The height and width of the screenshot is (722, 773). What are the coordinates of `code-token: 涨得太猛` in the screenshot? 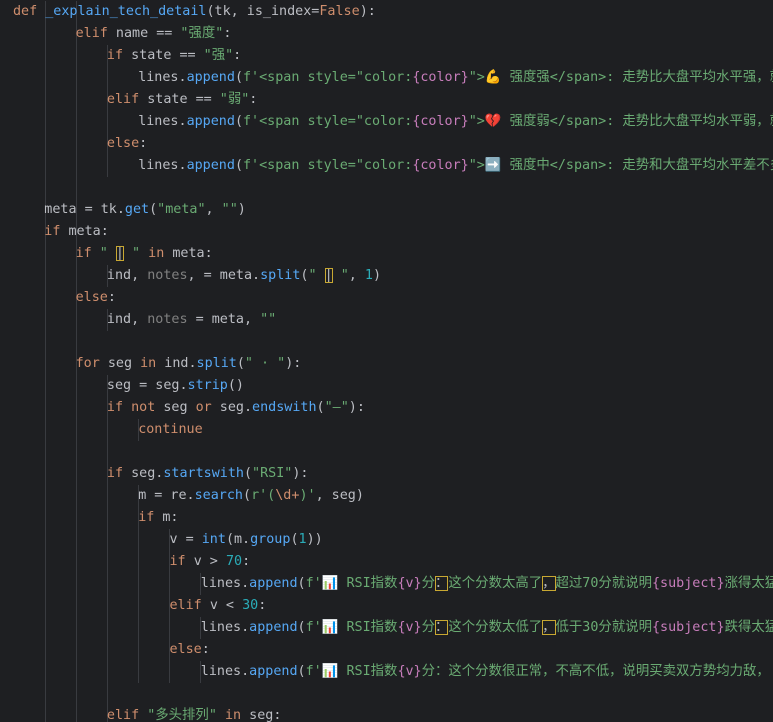 It's located at (748, 583).